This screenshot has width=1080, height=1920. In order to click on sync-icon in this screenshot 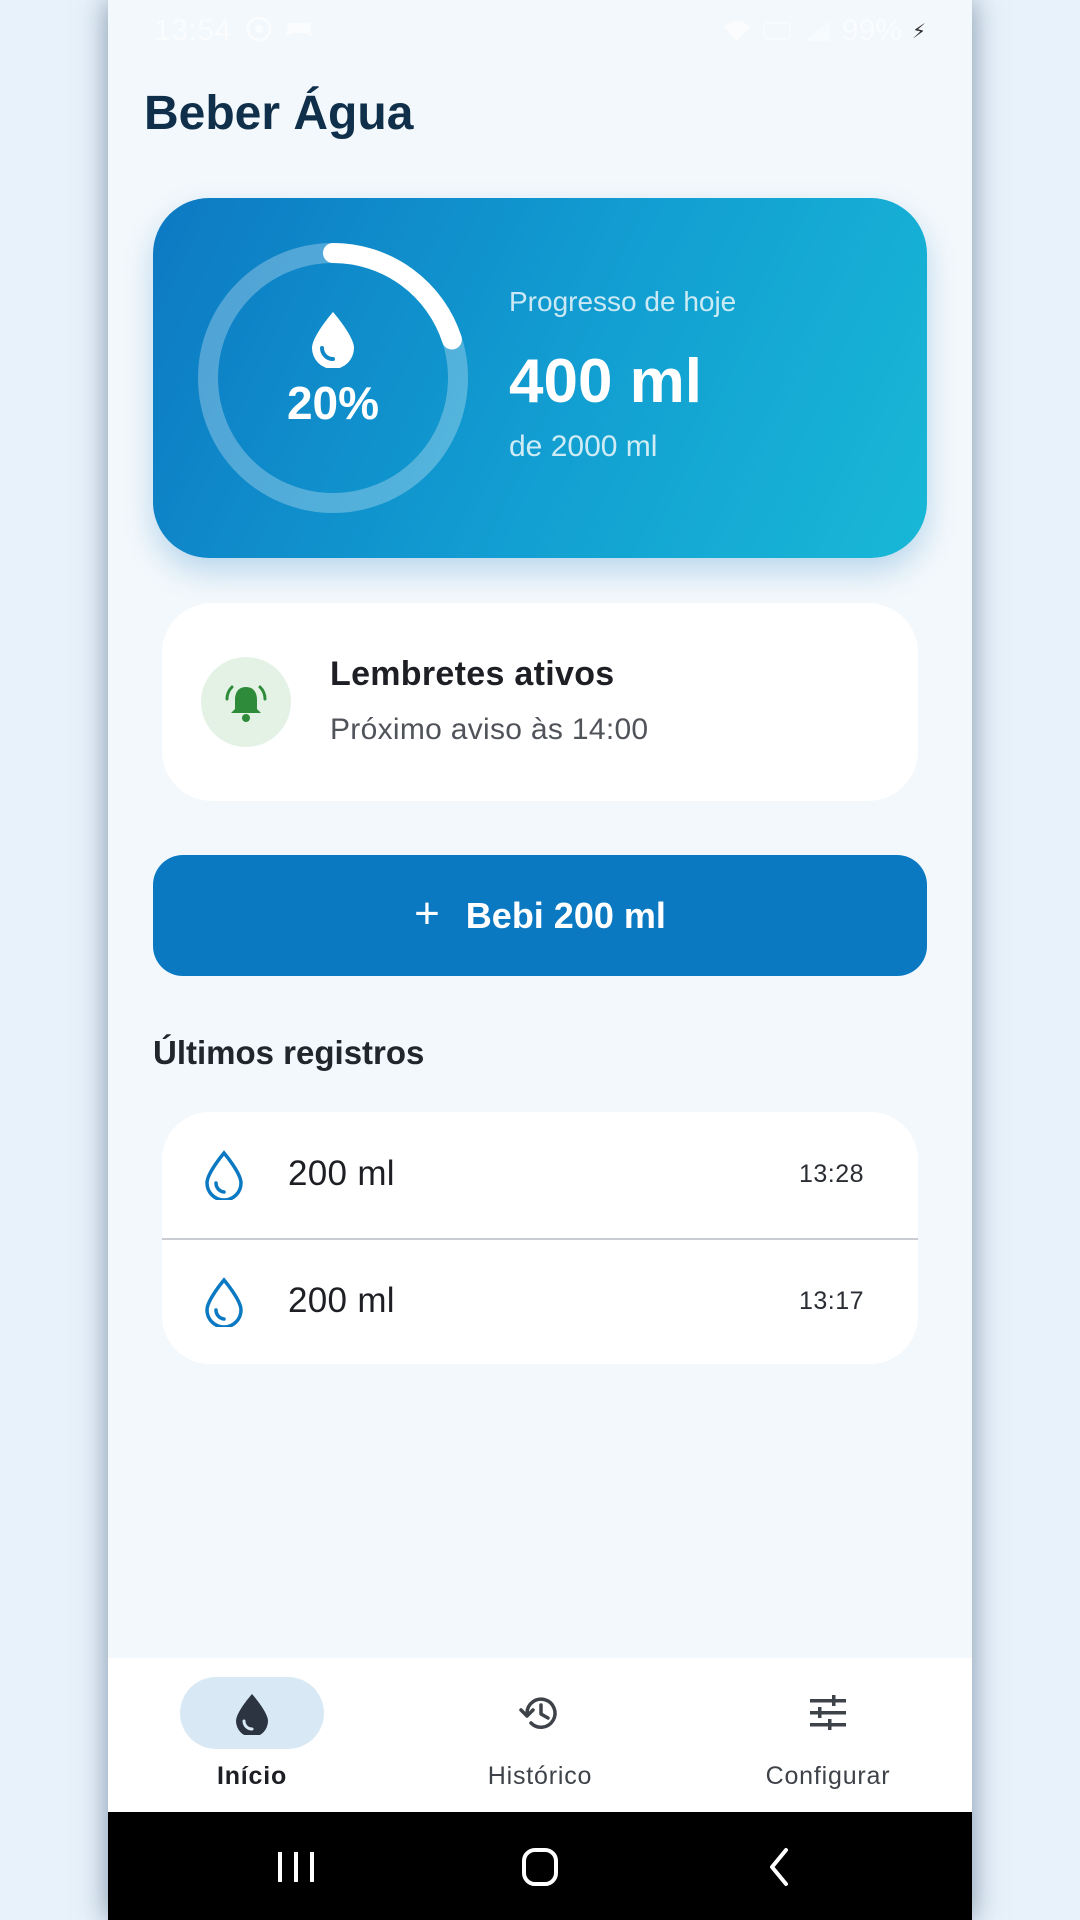, I will do `click(259, 29)`.